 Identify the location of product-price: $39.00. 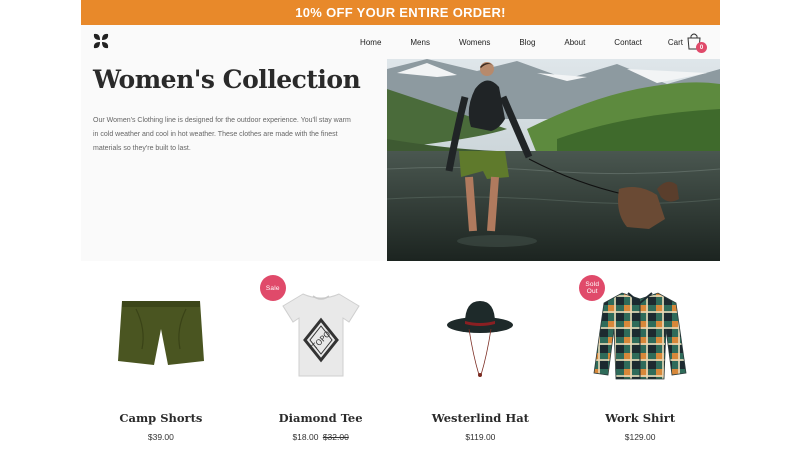
(161, 437).